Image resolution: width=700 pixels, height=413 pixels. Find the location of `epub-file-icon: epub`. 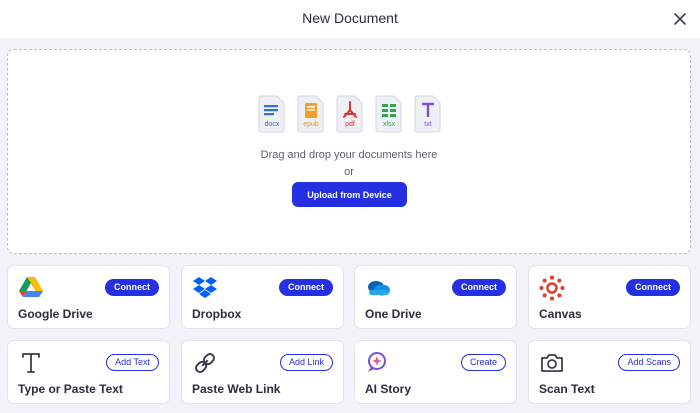

epub-file-icon: epub is located at coordinates (311, 114).